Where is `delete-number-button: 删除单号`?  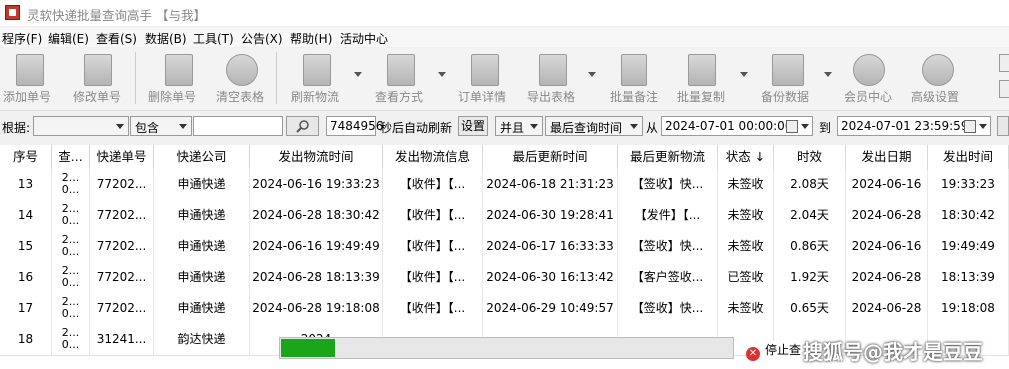
delete-number-button: 删除单号 is located at coordinates (173, 78).